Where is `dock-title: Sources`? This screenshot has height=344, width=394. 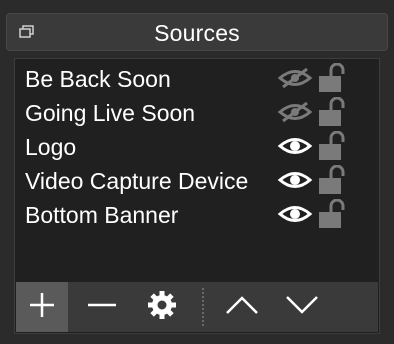 dock-title: Sources is located at coordinates (197, 33).